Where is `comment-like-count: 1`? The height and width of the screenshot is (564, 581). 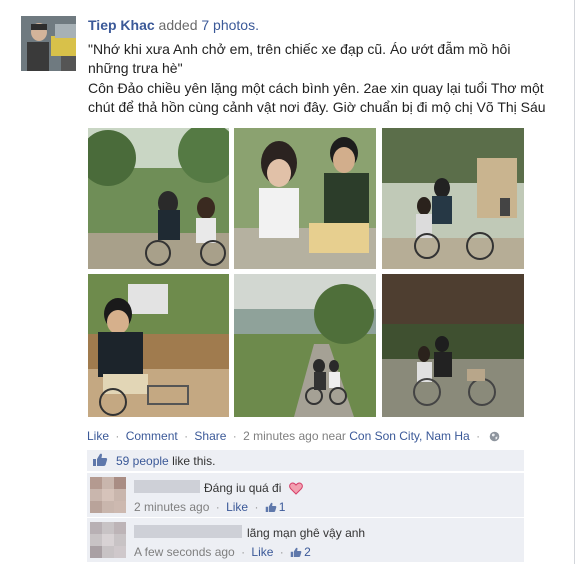 comment-like-count: 1 is located at coordinates (282, 507).